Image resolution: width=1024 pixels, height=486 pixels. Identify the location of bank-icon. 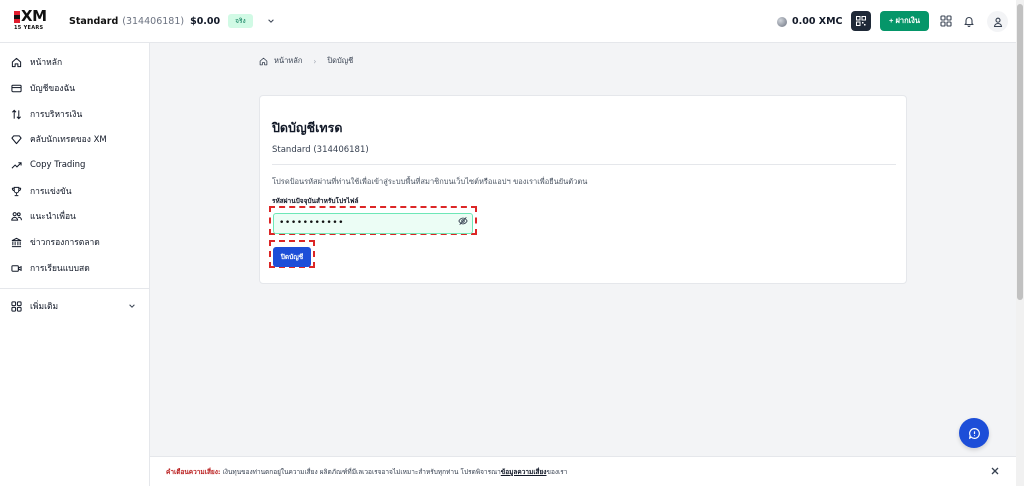
(16, 242).